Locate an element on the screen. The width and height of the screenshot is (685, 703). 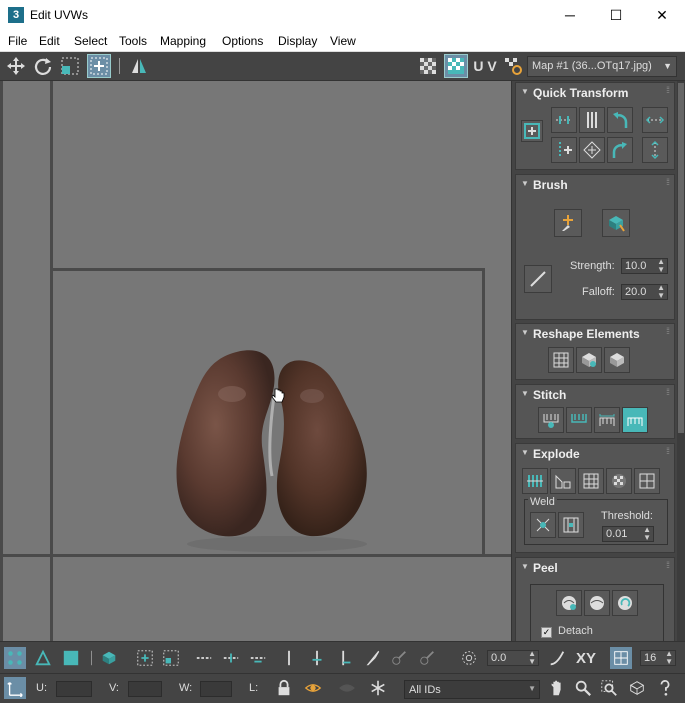
menu-file: File is located at coordinates (17, 41).